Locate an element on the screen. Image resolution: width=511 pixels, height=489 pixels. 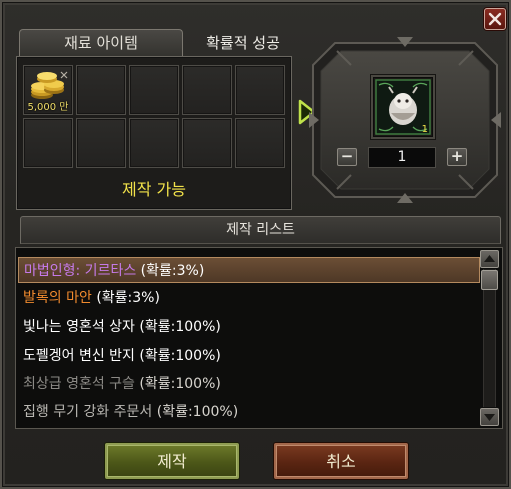
craft-list-item: 최상급 영혼석 구슬 (확률:100%) is located at coordinates (249, 384).